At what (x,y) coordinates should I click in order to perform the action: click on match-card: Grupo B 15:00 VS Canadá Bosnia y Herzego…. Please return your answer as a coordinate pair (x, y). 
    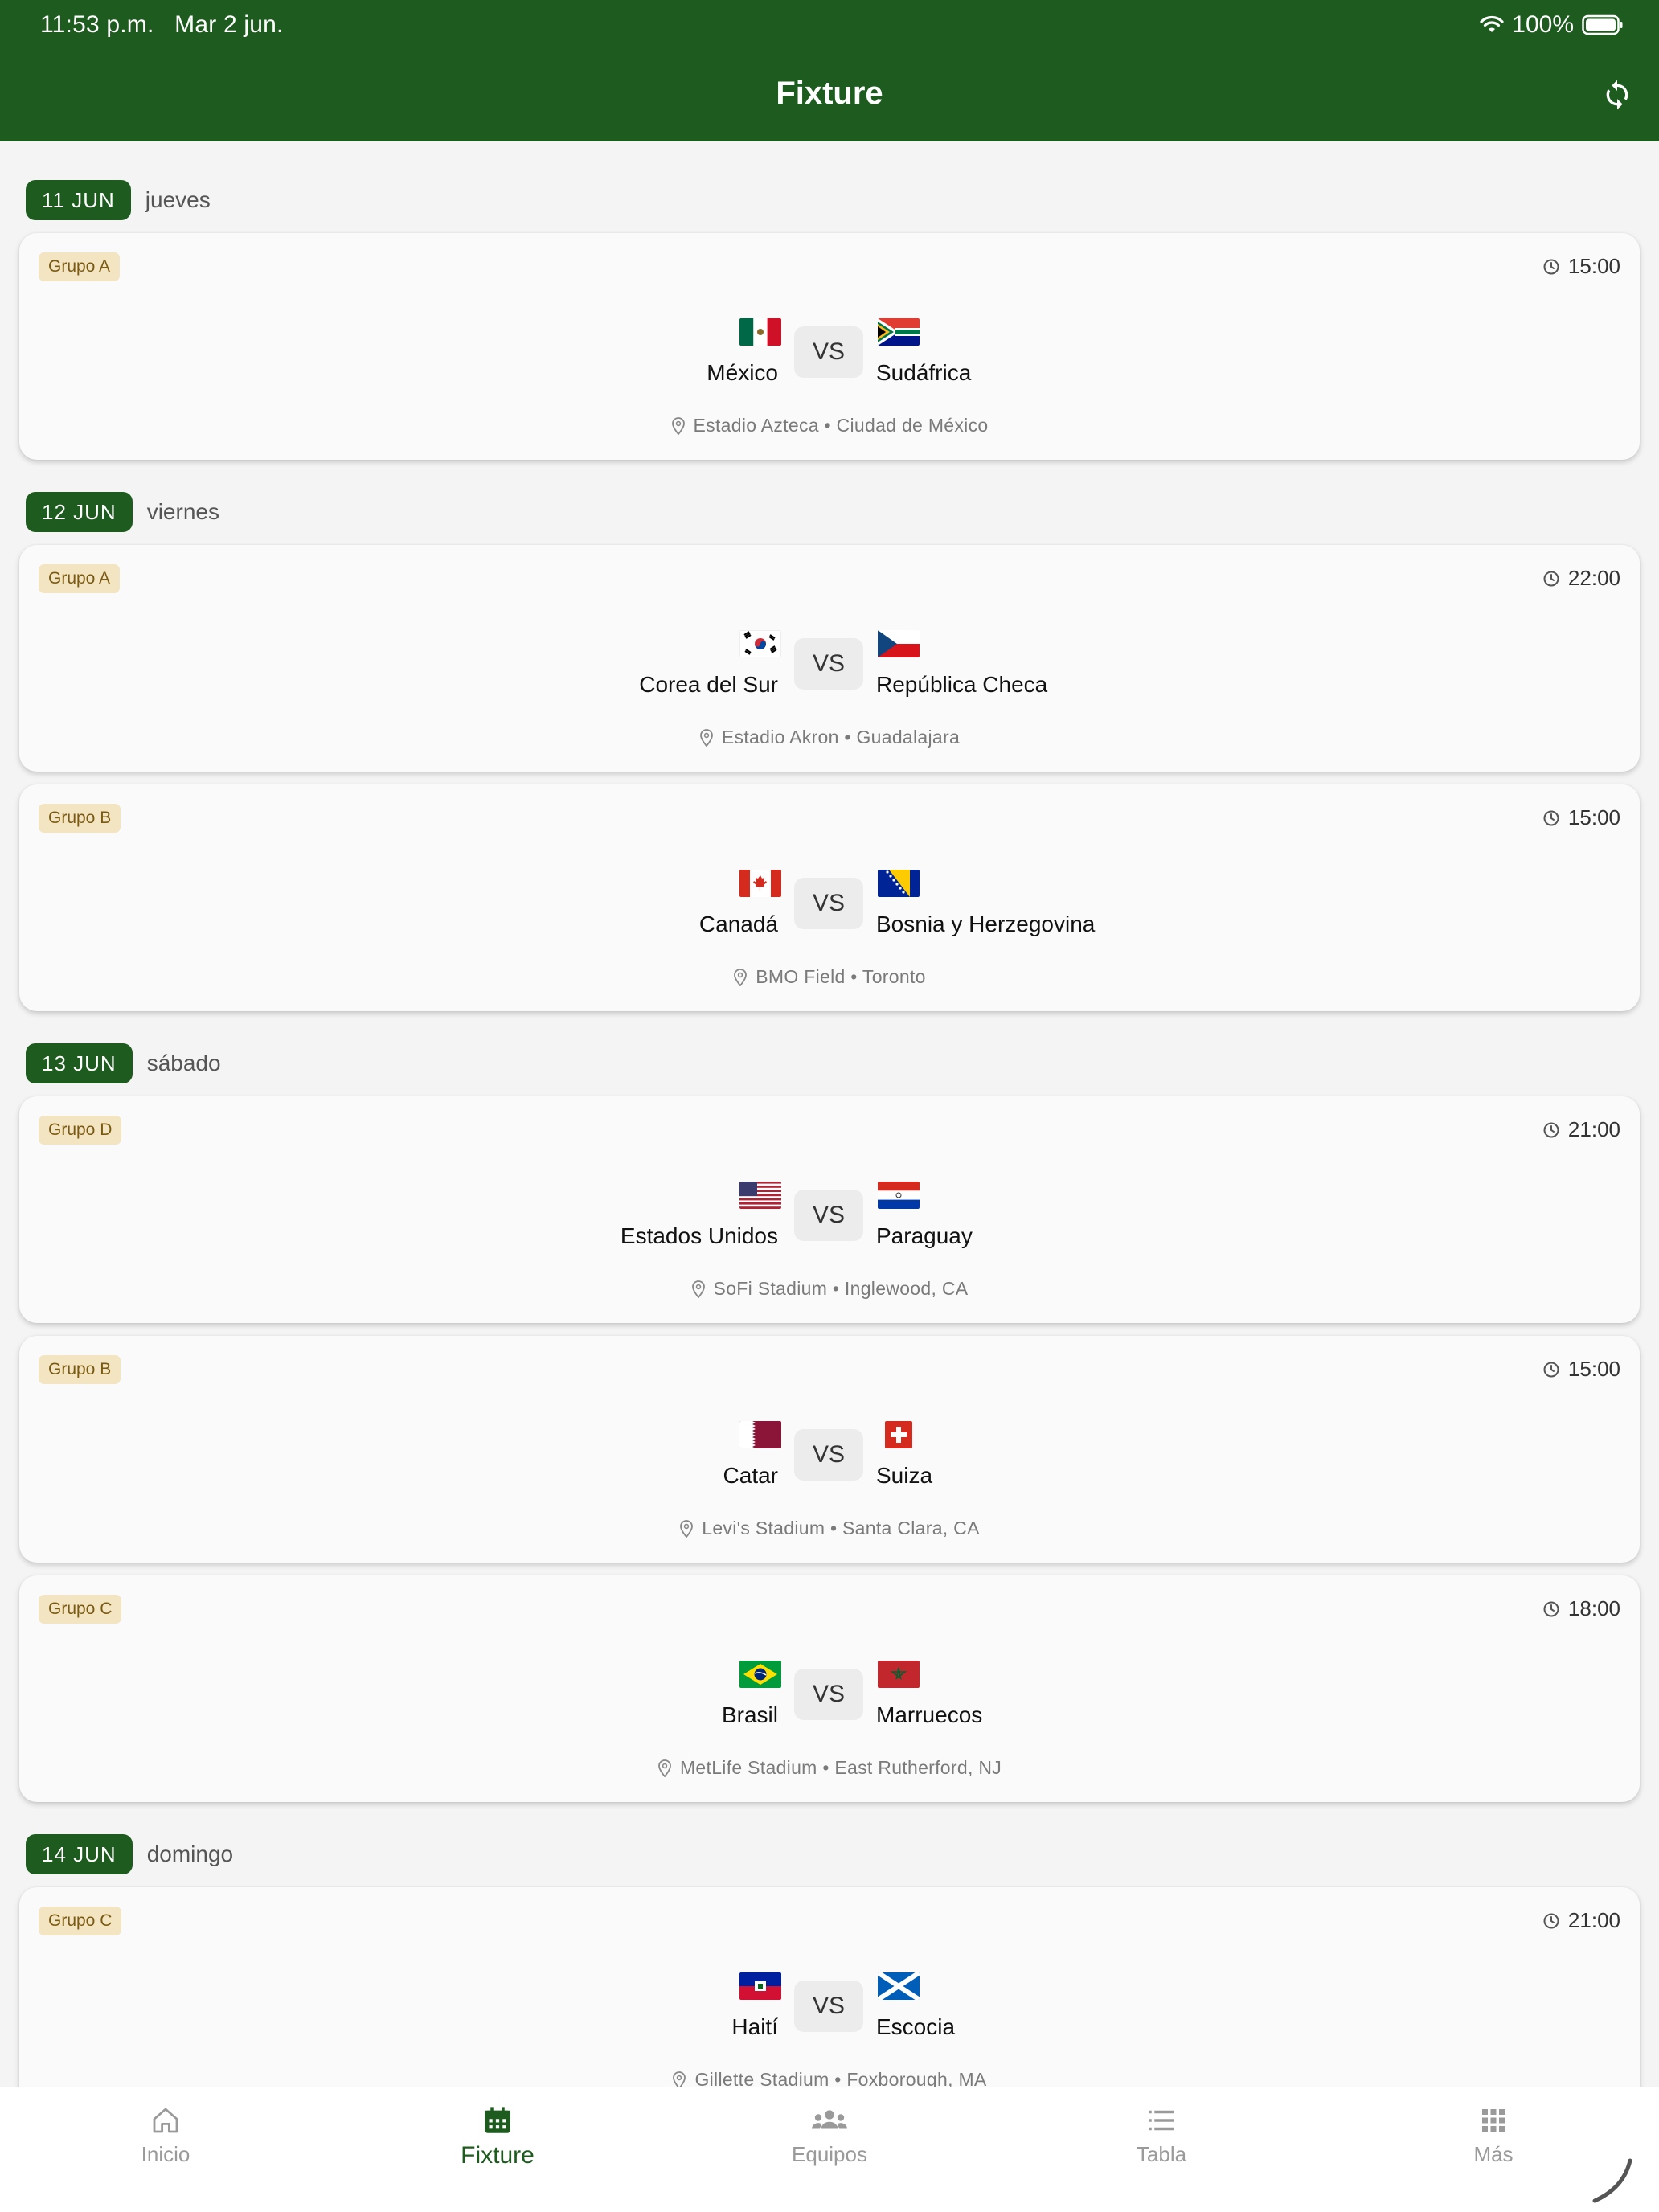
    Looking at the image, I should click on (829, 897).